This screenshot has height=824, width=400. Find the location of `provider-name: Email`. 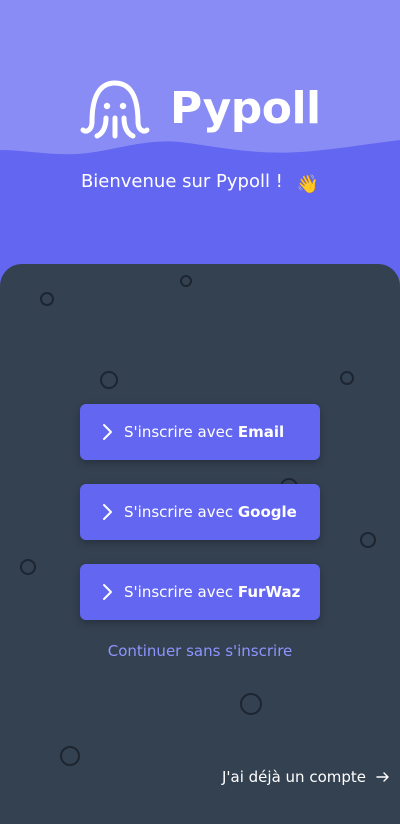

provider-name: Email is located at coordinates (261, 432).